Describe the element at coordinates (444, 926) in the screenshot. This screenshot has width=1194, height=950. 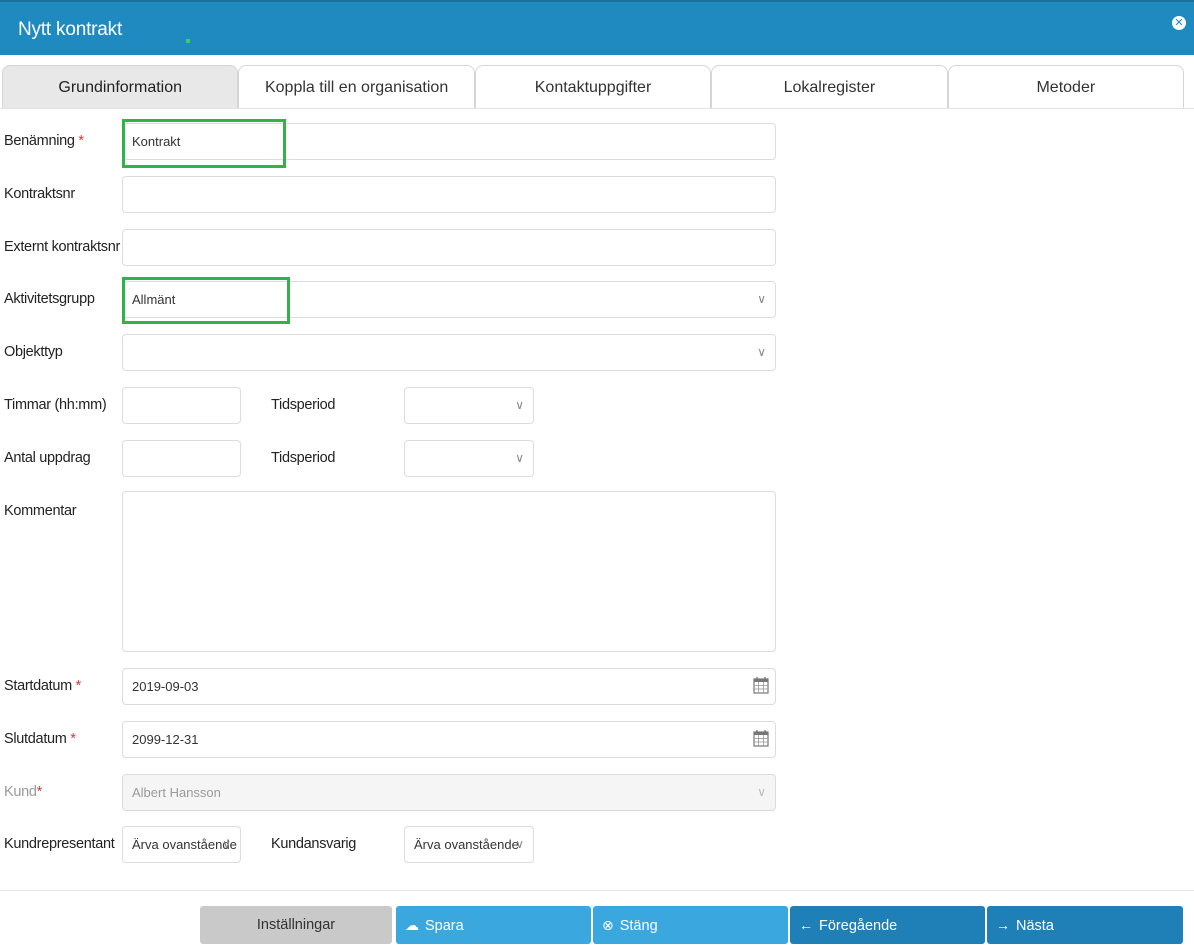
I see `spara-label: Spara` at that location.